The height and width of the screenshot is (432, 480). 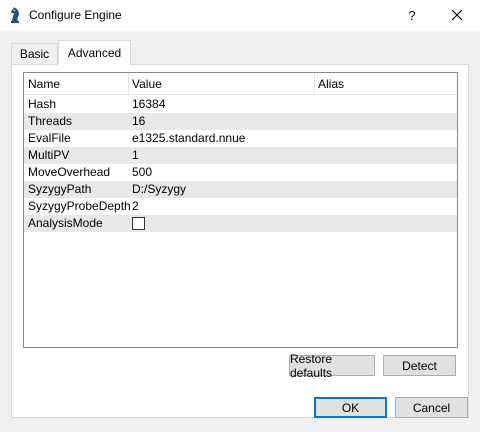 What do you see at coordinates (350, 407) in the screenshot?
I see `ok-button: OK` at bounding box center [350, 407].